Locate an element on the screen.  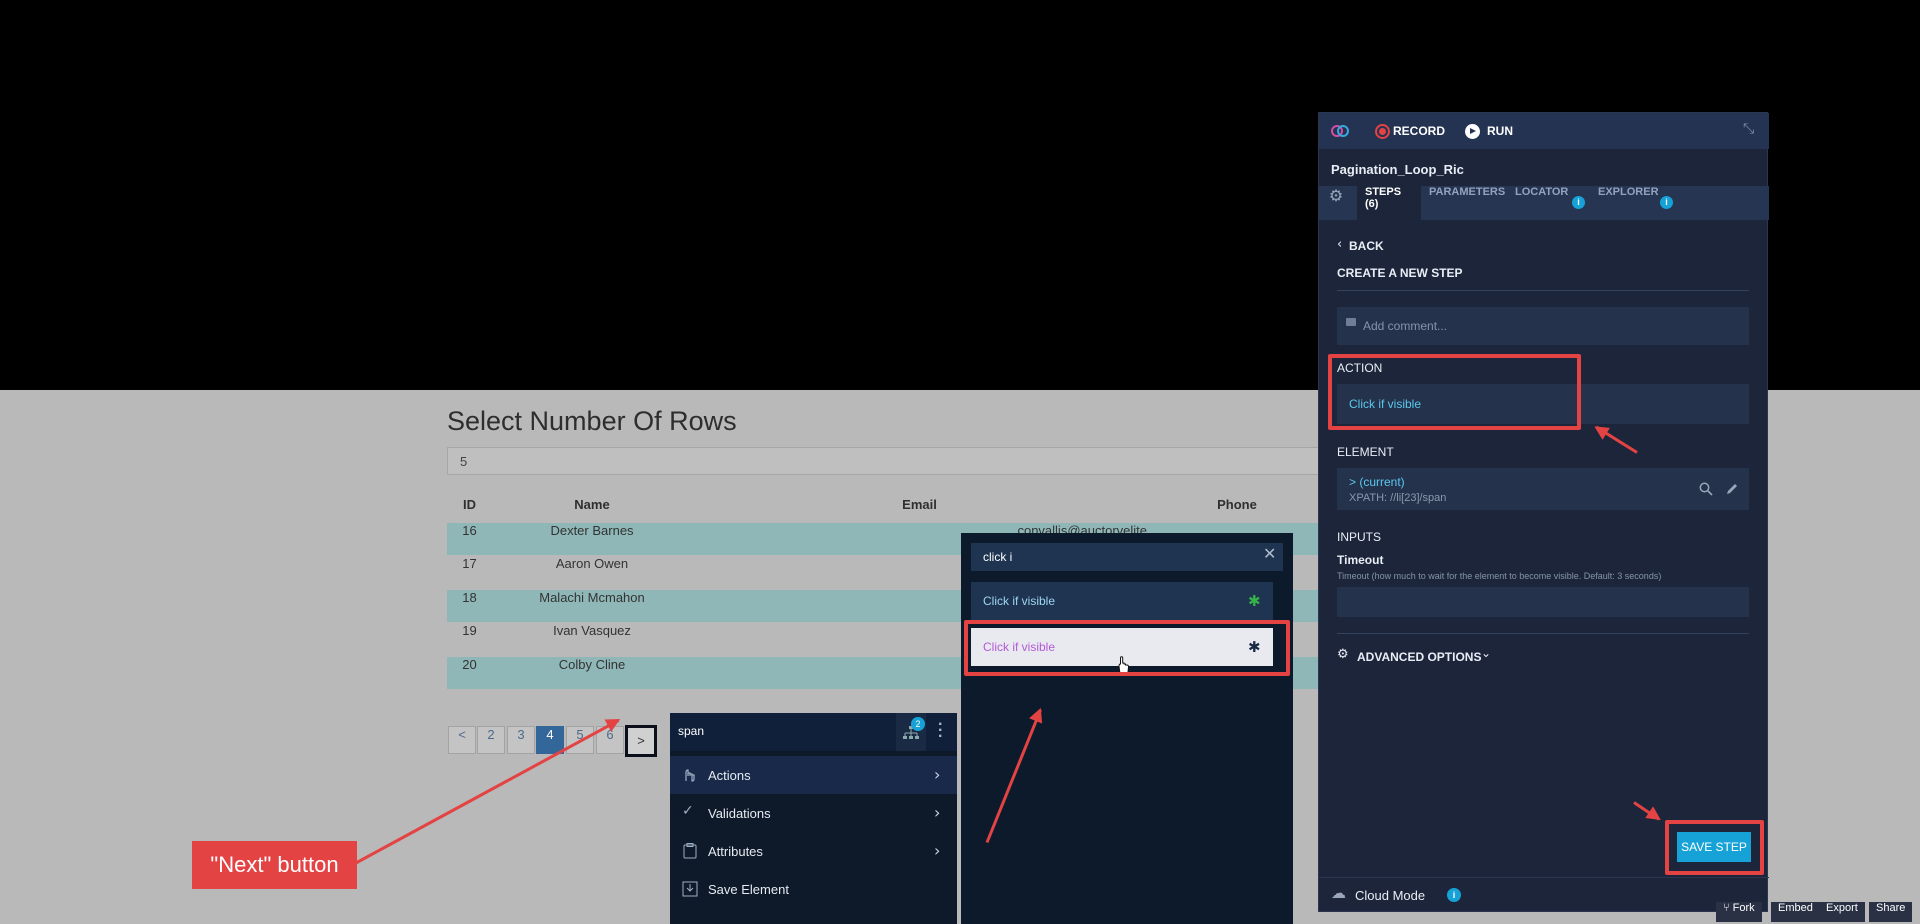
fork-button: ⑂ Fork is located at coordinates (1739, 912).